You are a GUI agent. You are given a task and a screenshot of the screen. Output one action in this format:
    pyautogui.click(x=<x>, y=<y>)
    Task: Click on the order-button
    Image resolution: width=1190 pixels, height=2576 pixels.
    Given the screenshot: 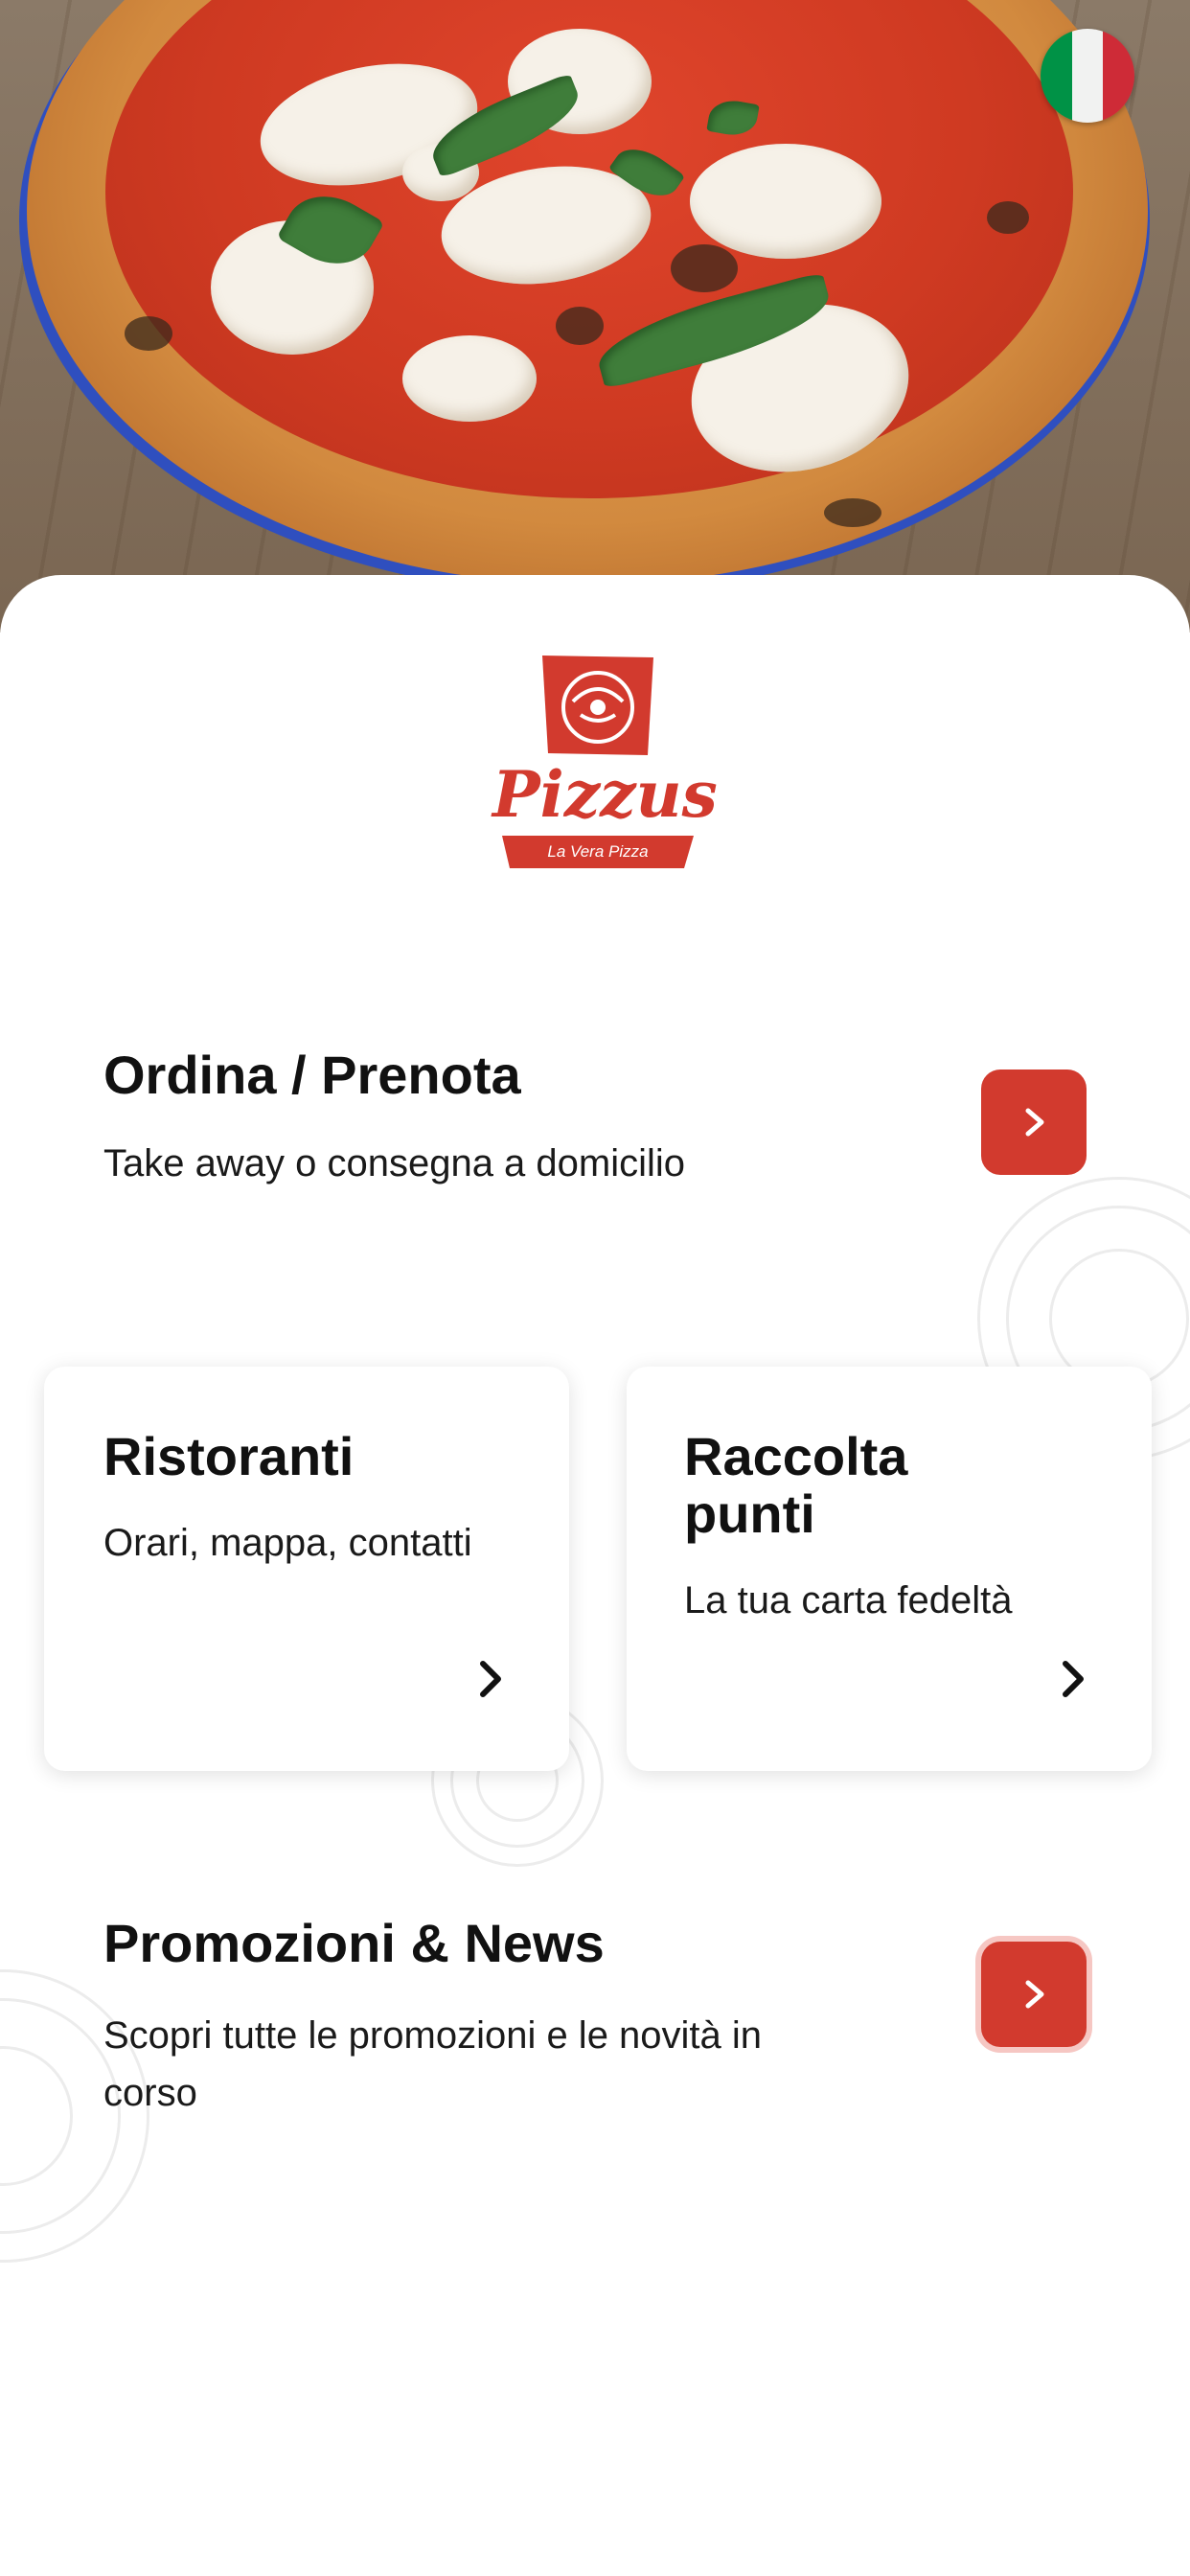 What is the action you would take?
    pyautogui.click(x=1034, y=1122)
    